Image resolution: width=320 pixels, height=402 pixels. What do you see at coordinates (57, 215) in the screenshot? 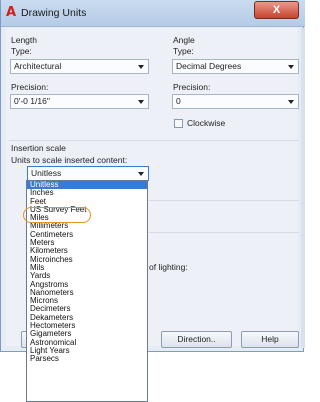
I see `highlight-annotation` at bounding box center [57, 215].